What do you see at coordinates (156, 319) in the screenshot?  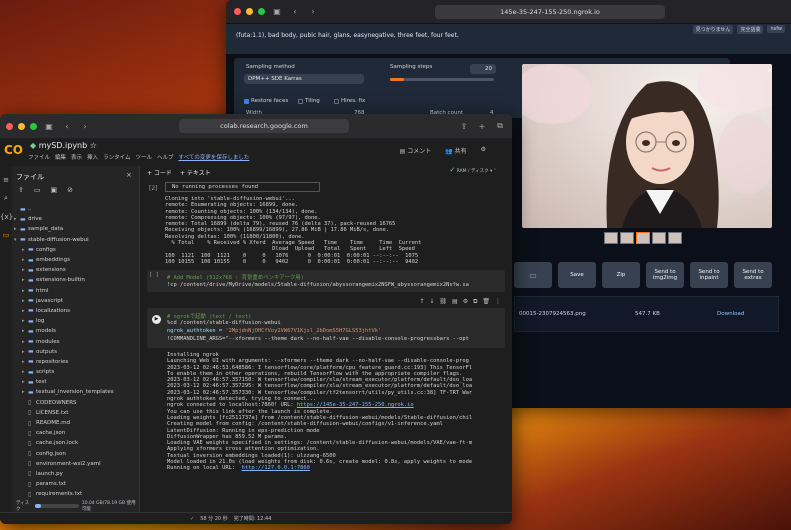 I see `run-cell-button: ▶` at bounding box center [156, 319].